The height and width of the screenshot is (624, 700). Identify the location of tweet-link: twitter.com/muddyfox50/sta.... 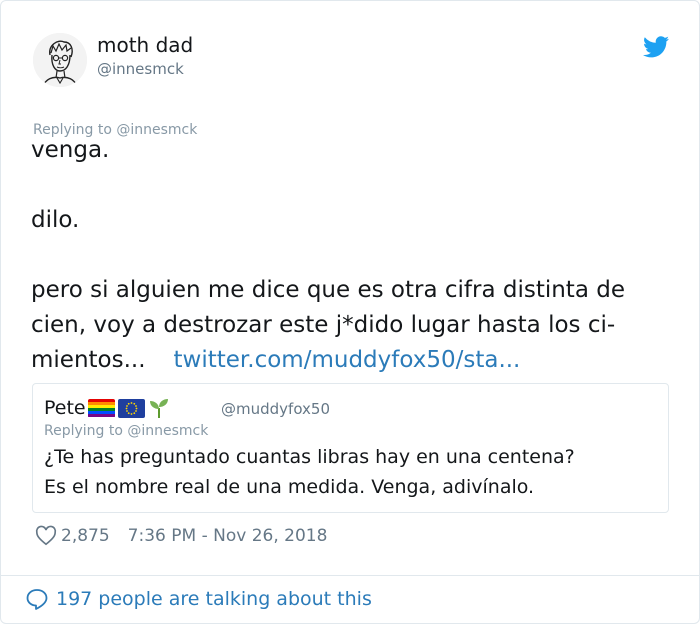
(347, 360).